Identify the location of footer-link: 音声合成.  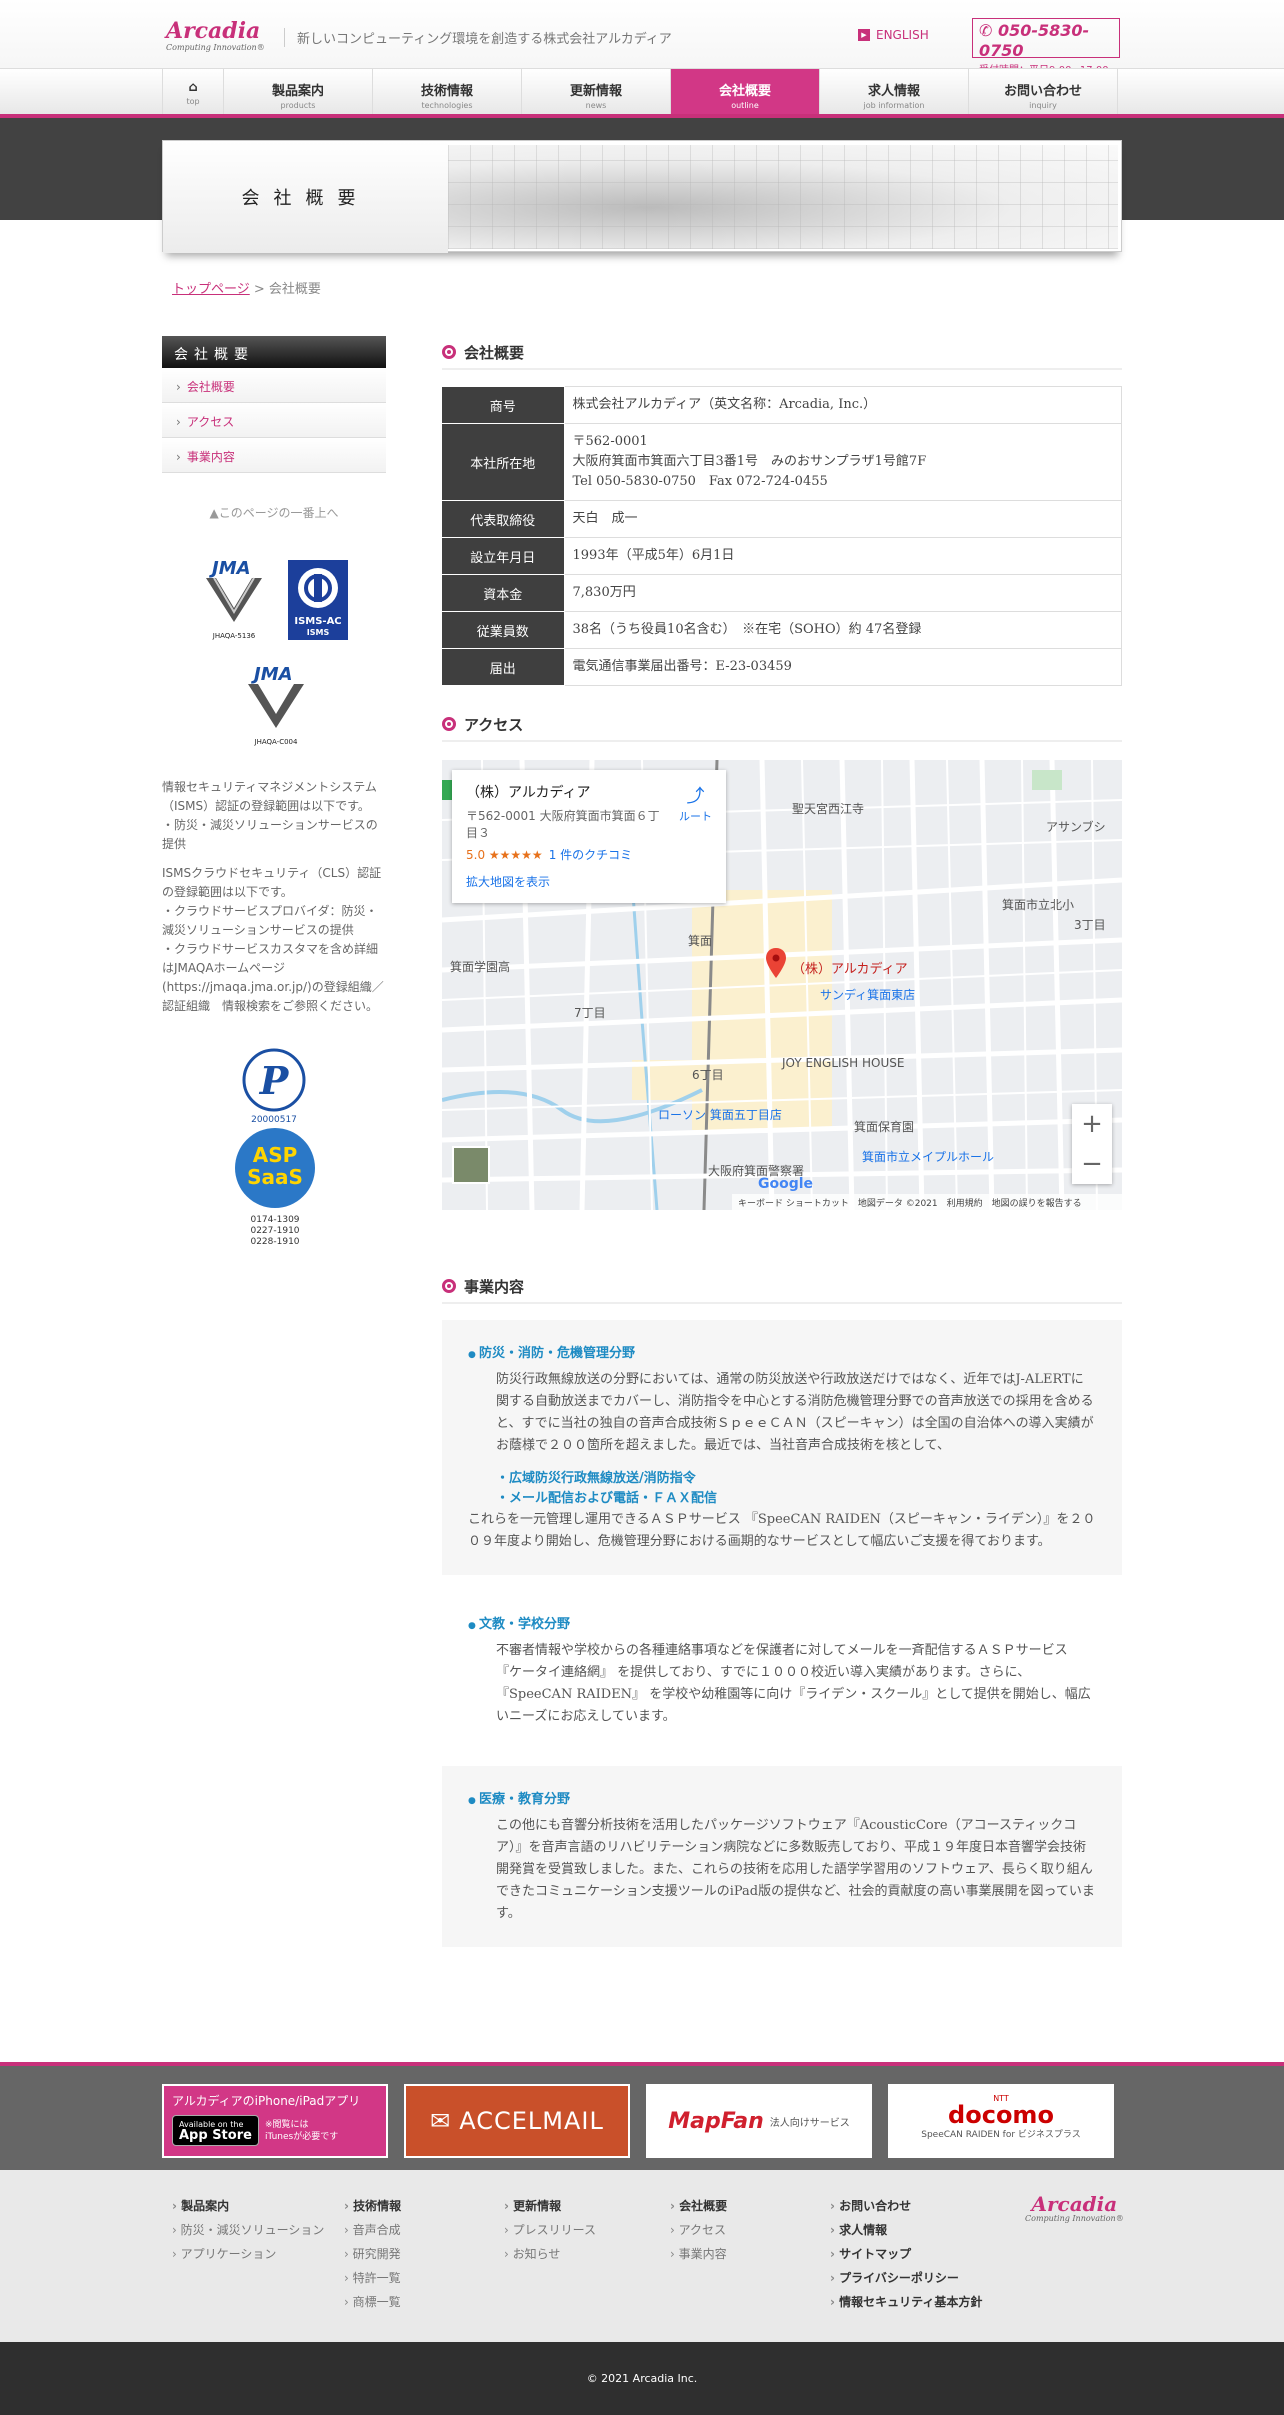
(372, 2230).